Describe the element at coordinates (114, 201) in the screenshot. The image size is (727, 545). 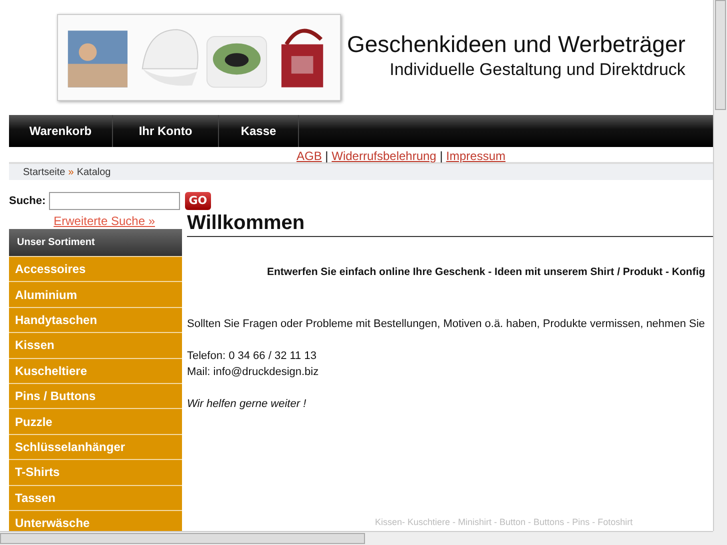
I see `search-field` at that location.